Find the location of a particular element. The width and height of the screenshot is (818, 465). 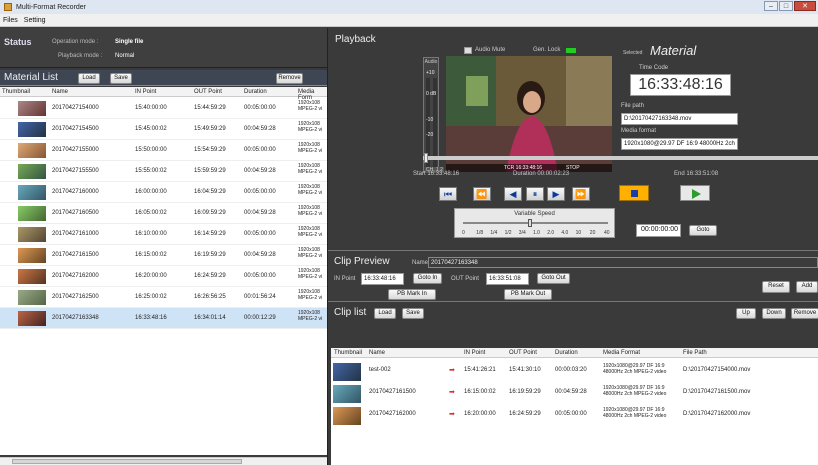

timeline-handle is located at coordinates (426, 158).